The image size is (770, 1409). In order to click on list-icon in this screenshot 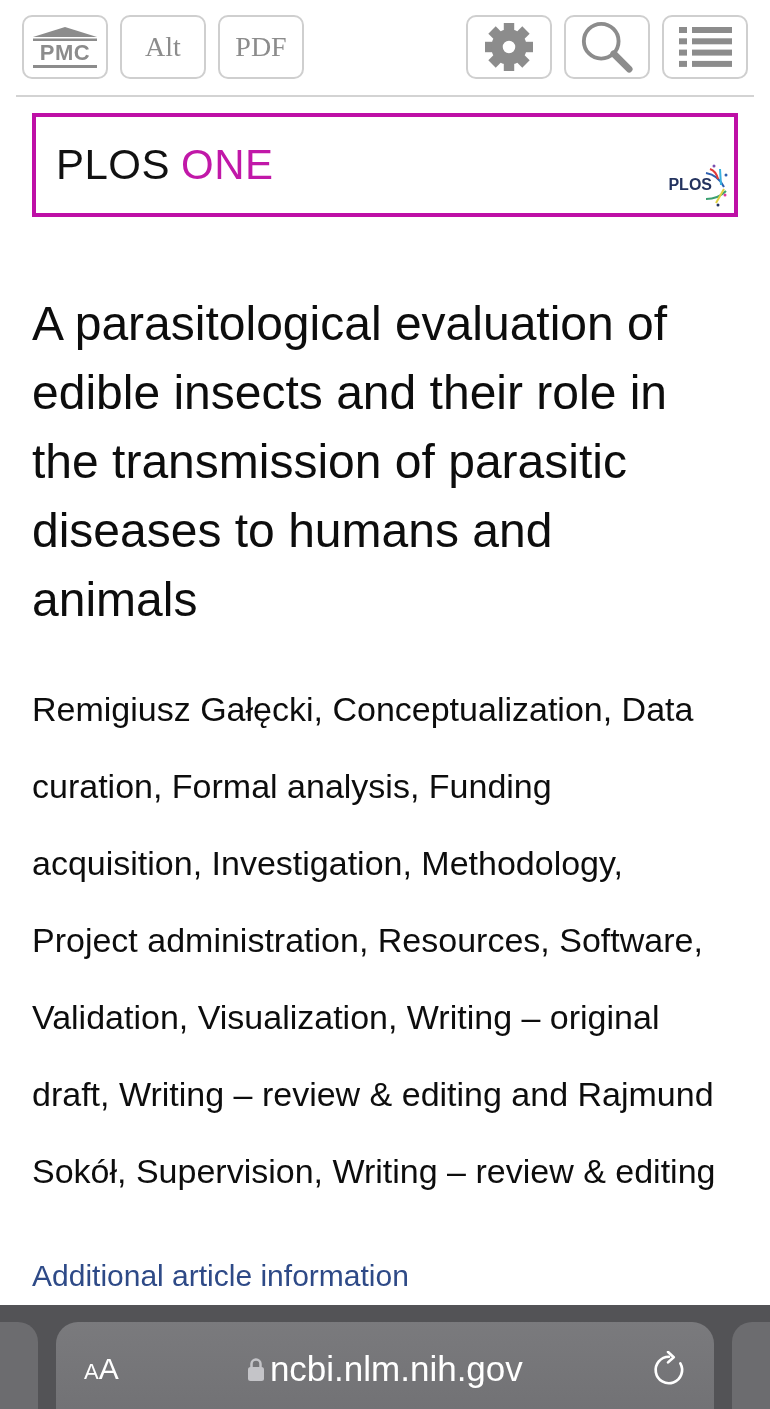, I will do `click(705, 47)`.